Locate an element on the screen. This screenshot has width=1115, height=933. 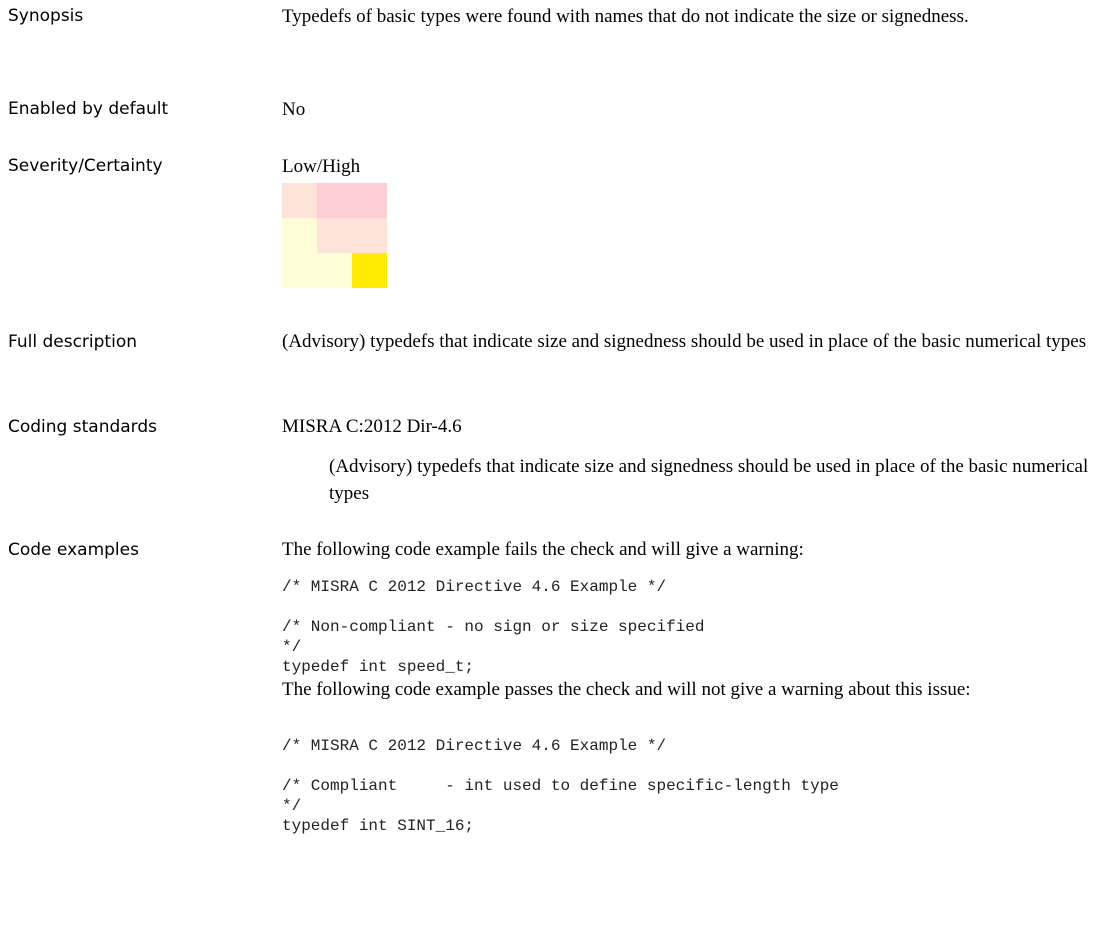
enabled-value: No is located at coordinates (294, 109).